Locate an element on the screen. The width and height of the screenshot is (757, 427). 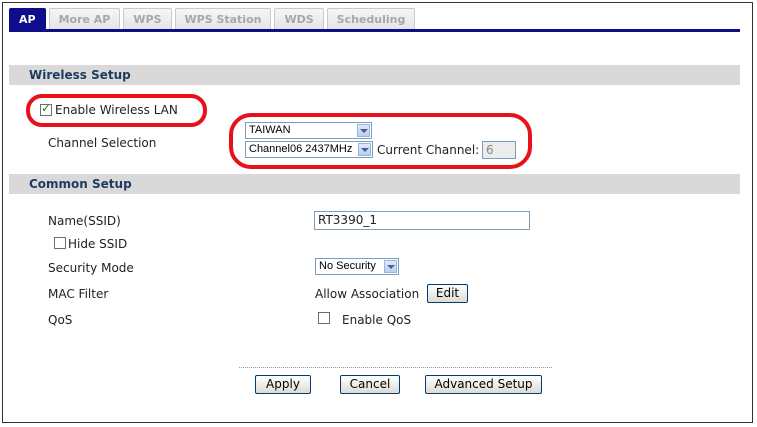
enable-wireless-label: Enable Wireless LAN is located at coordinates (116, 110).